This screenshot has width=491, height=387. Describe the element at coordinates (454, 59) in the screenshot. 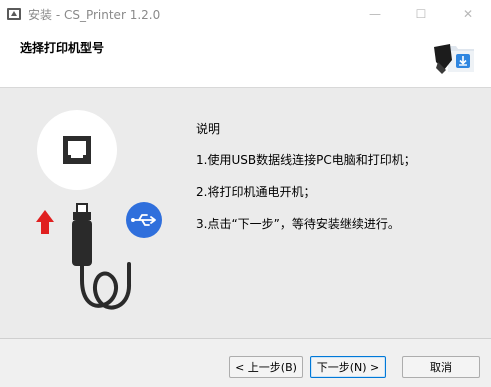

I see `printer-download-icon` at that location.